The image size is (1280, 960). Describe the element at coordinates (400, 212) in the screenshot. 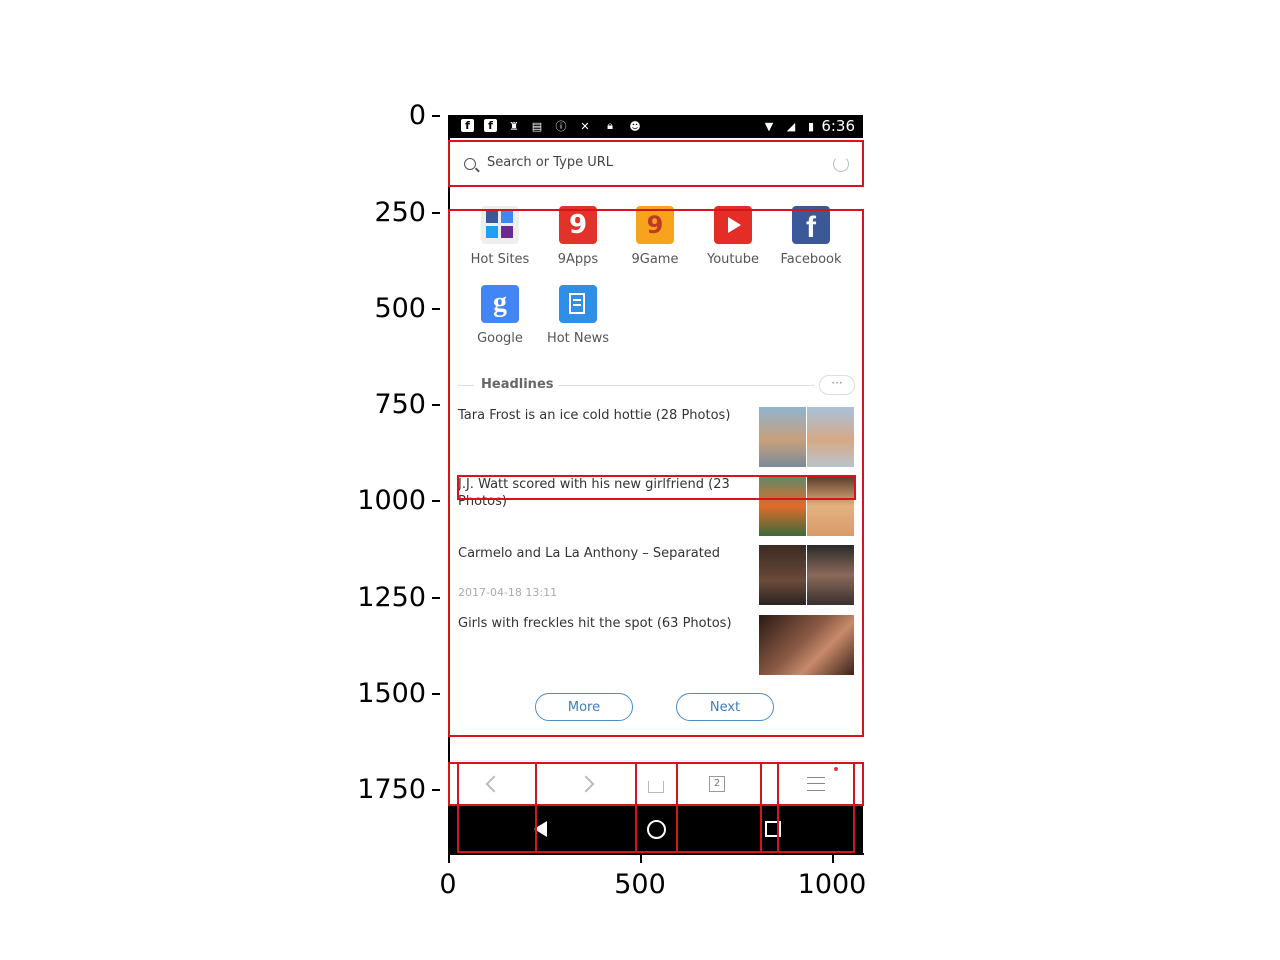

I see `y-tick-label: 250` at that location.